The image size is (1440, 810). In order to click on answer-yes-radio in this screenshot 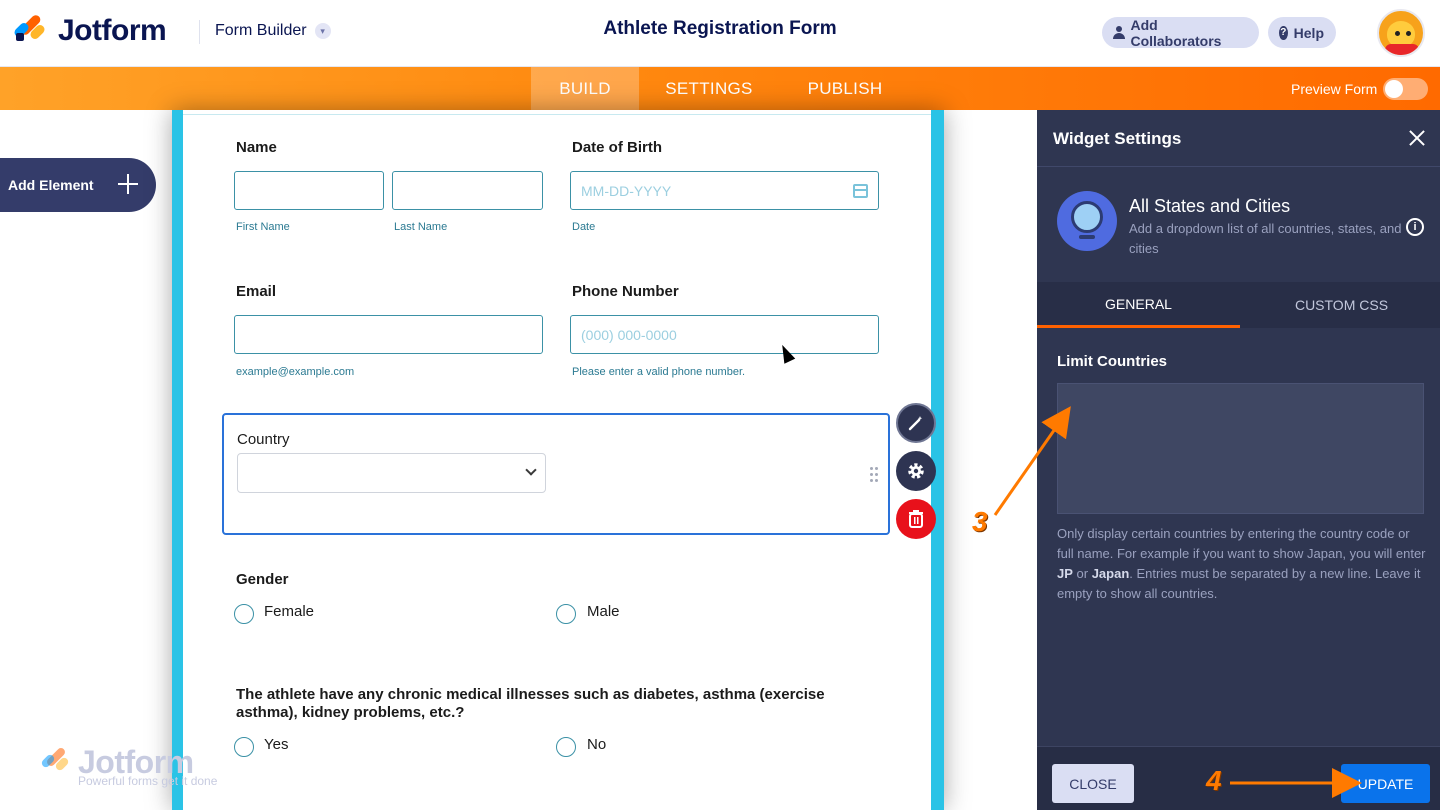, I will do `click(244, 747)`.